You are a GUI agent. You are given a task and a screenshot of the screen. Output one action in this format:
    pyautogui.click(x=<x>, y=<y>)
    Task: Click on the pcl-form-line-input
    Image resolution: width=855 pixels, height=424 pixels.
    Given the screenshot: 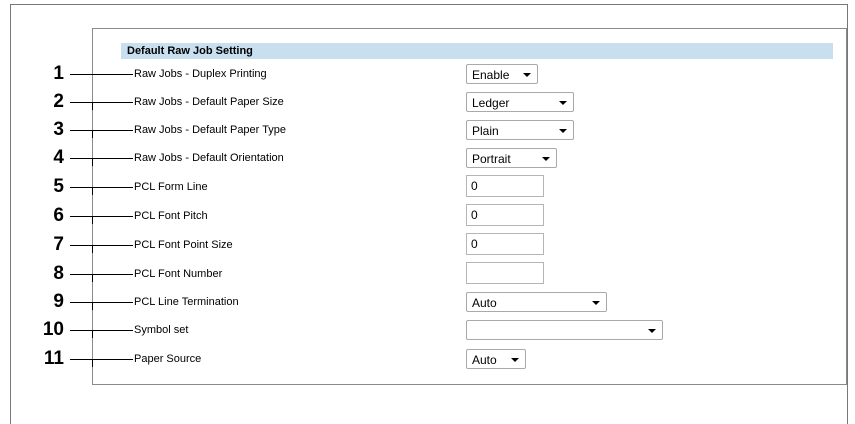 What is the action you would take?
    pyautogui.click(x=505, y=186)
    